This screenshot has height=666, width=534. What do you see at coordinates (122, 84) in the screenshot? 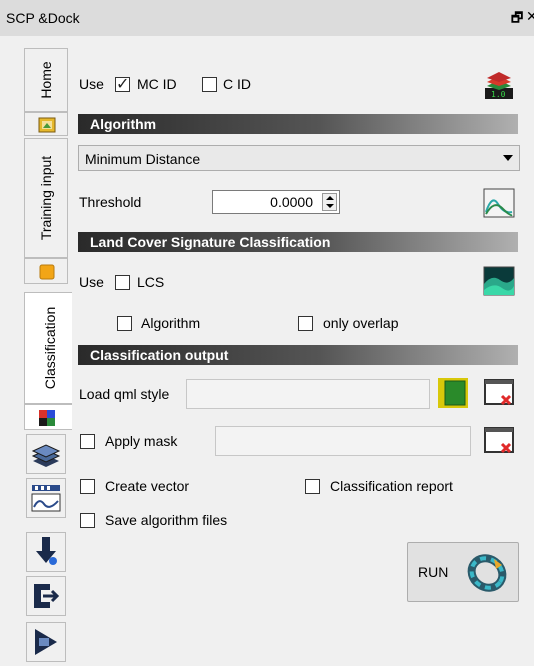
I see `mc-id-checkbox` at bounding box center [122, 84].